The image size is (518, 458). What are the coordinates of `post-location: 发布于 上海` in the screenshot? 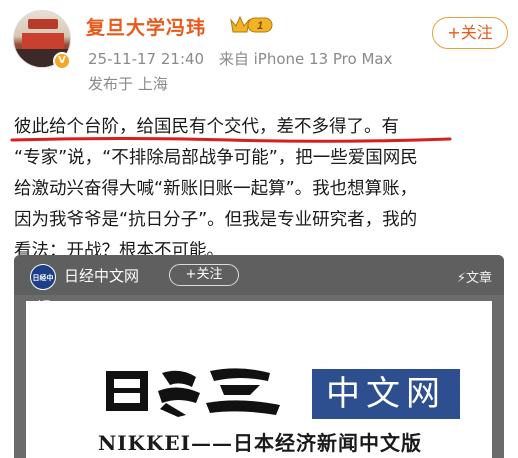 It's located at (128, 84).